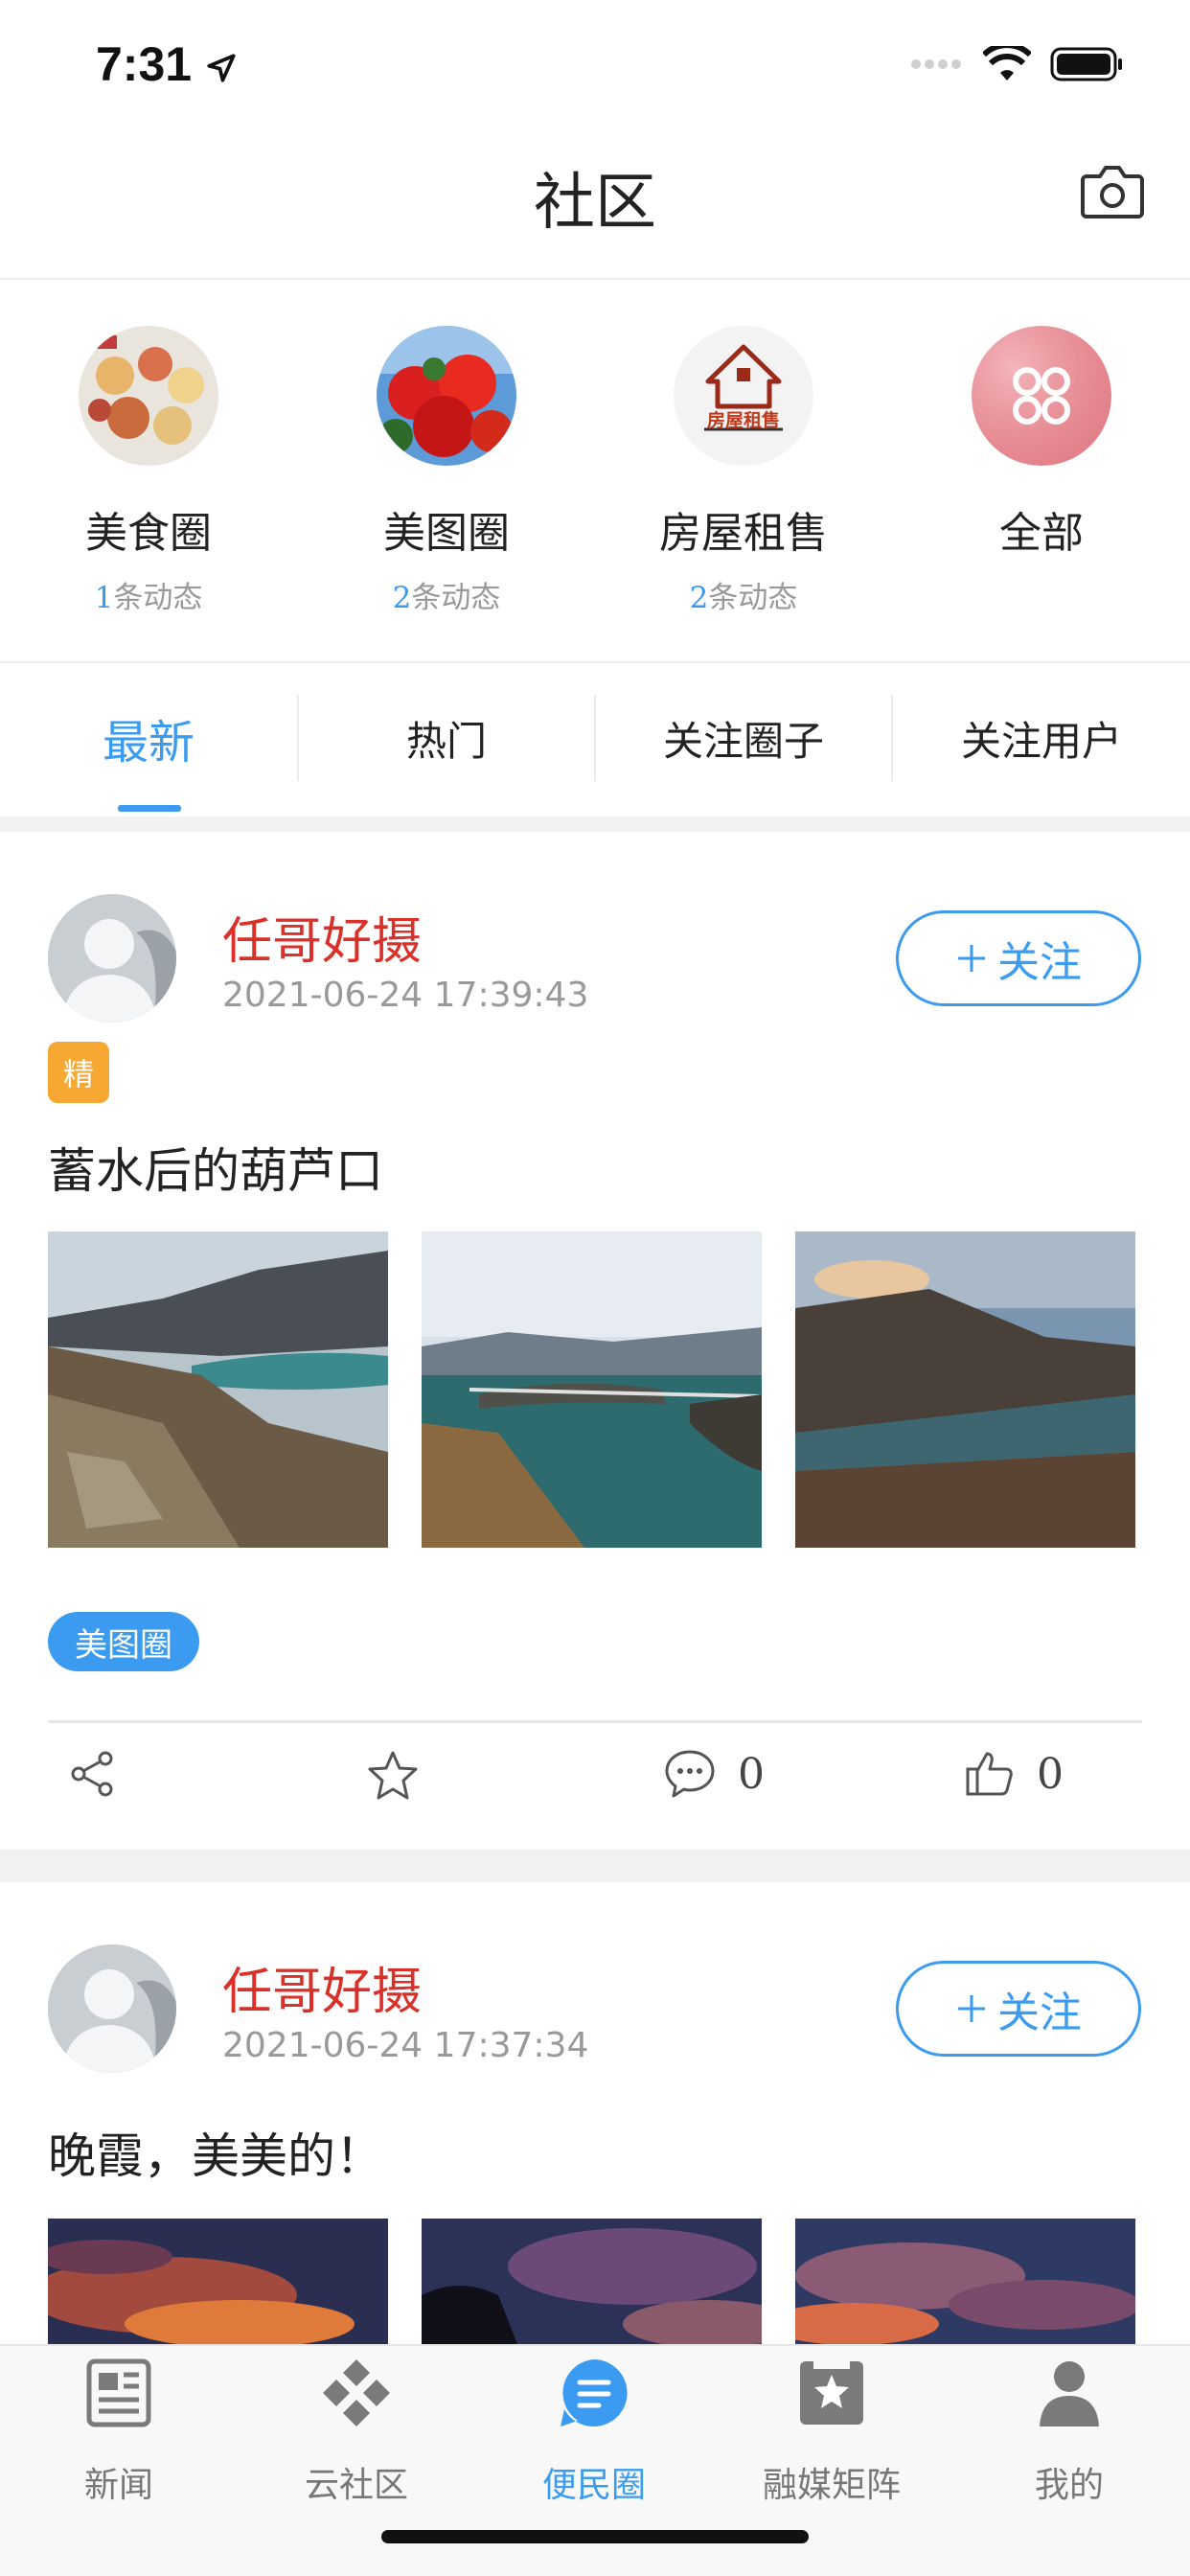  Describe the element at coordinates (594, 2432) in the screenshot. I see `nav-item-service-circle: 便民圈` at that location.